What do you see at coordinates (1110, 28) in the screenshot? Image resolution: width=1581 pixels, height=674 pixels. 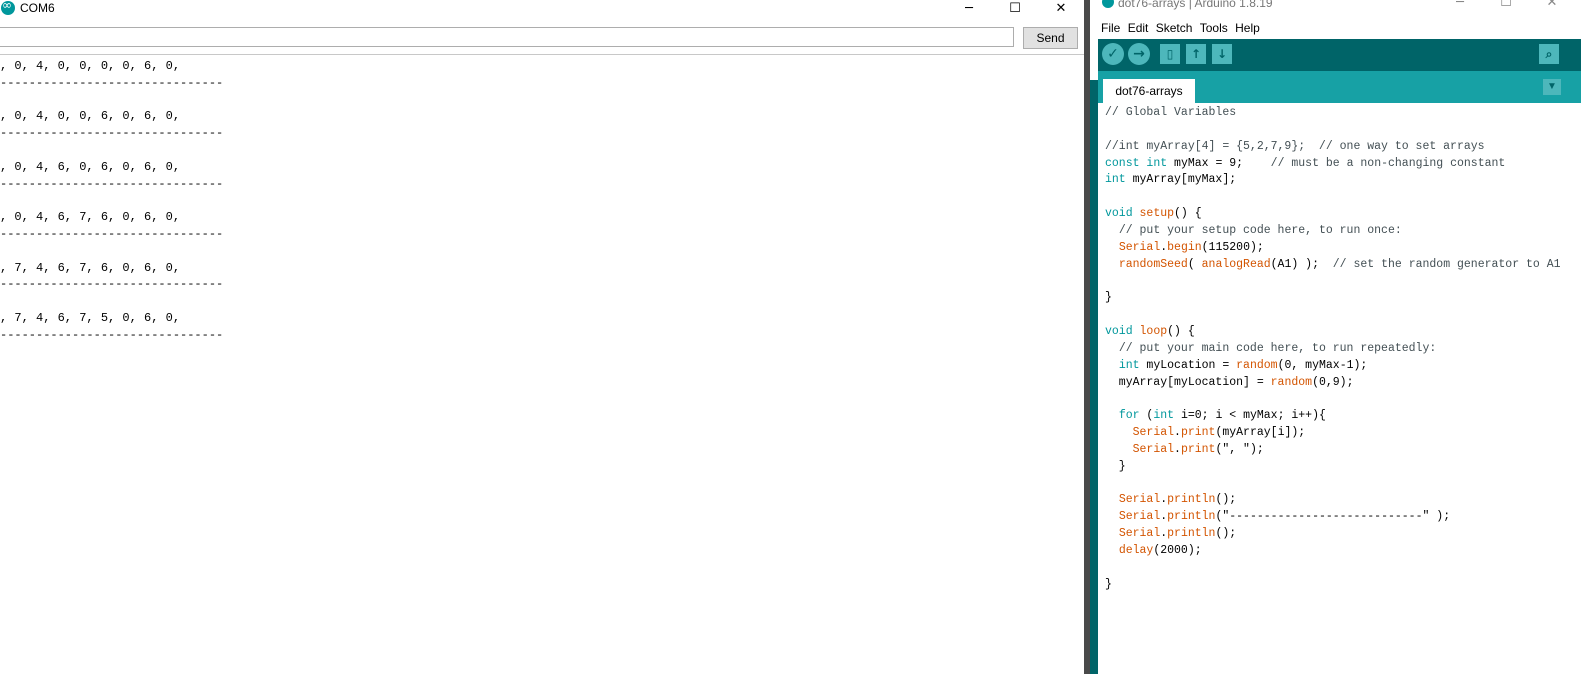 I see `menu-file: File` at bounding box center [1110, 28].